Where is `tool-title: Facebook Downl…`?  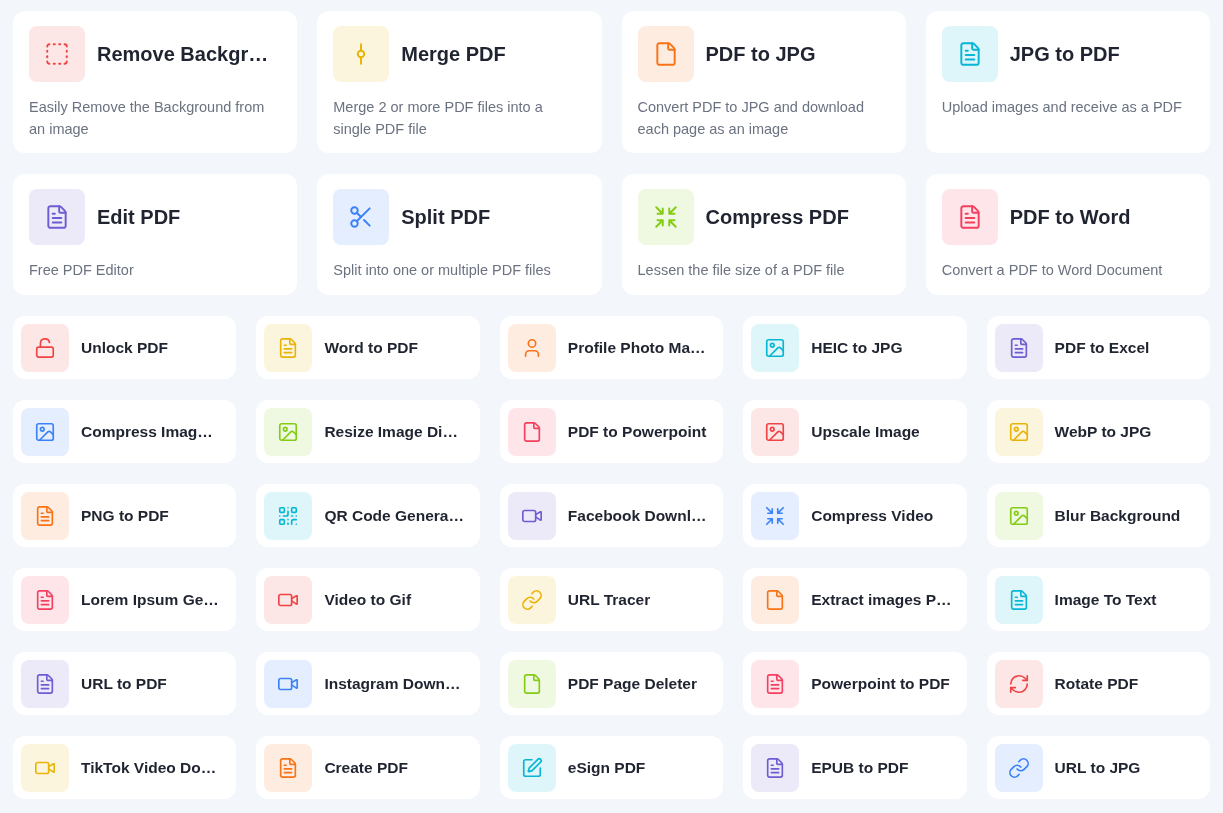
tool-title: Facebook Downl… is located at coordinates (637, 515).